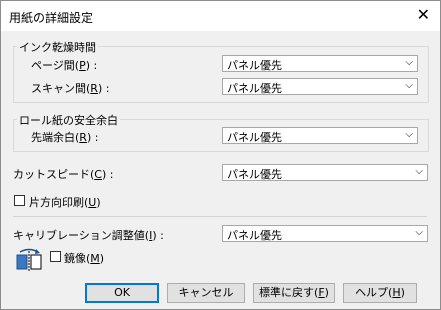  Describe the element at coordinates (65, 202) in the screenshot. I see `unidirectional-label: 片方向印刷(U)` at that location.